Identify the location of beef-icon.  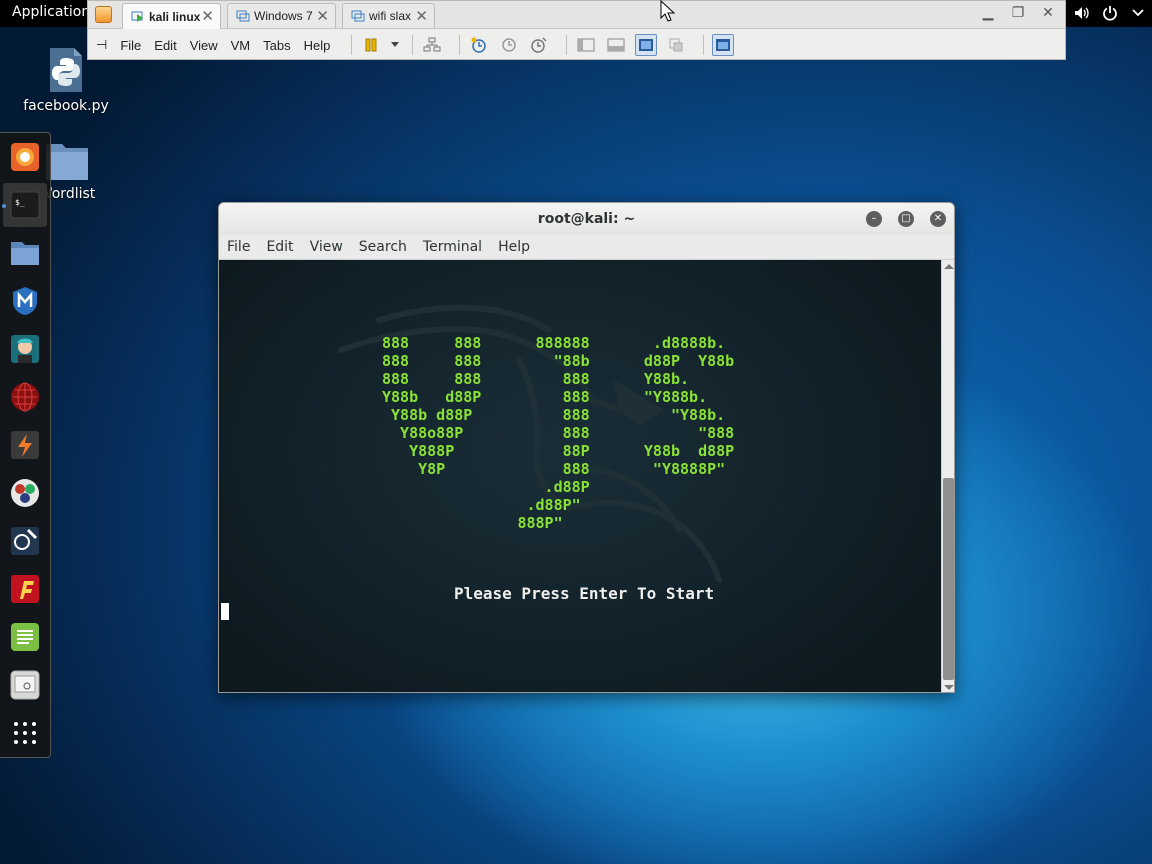
(25, 493).